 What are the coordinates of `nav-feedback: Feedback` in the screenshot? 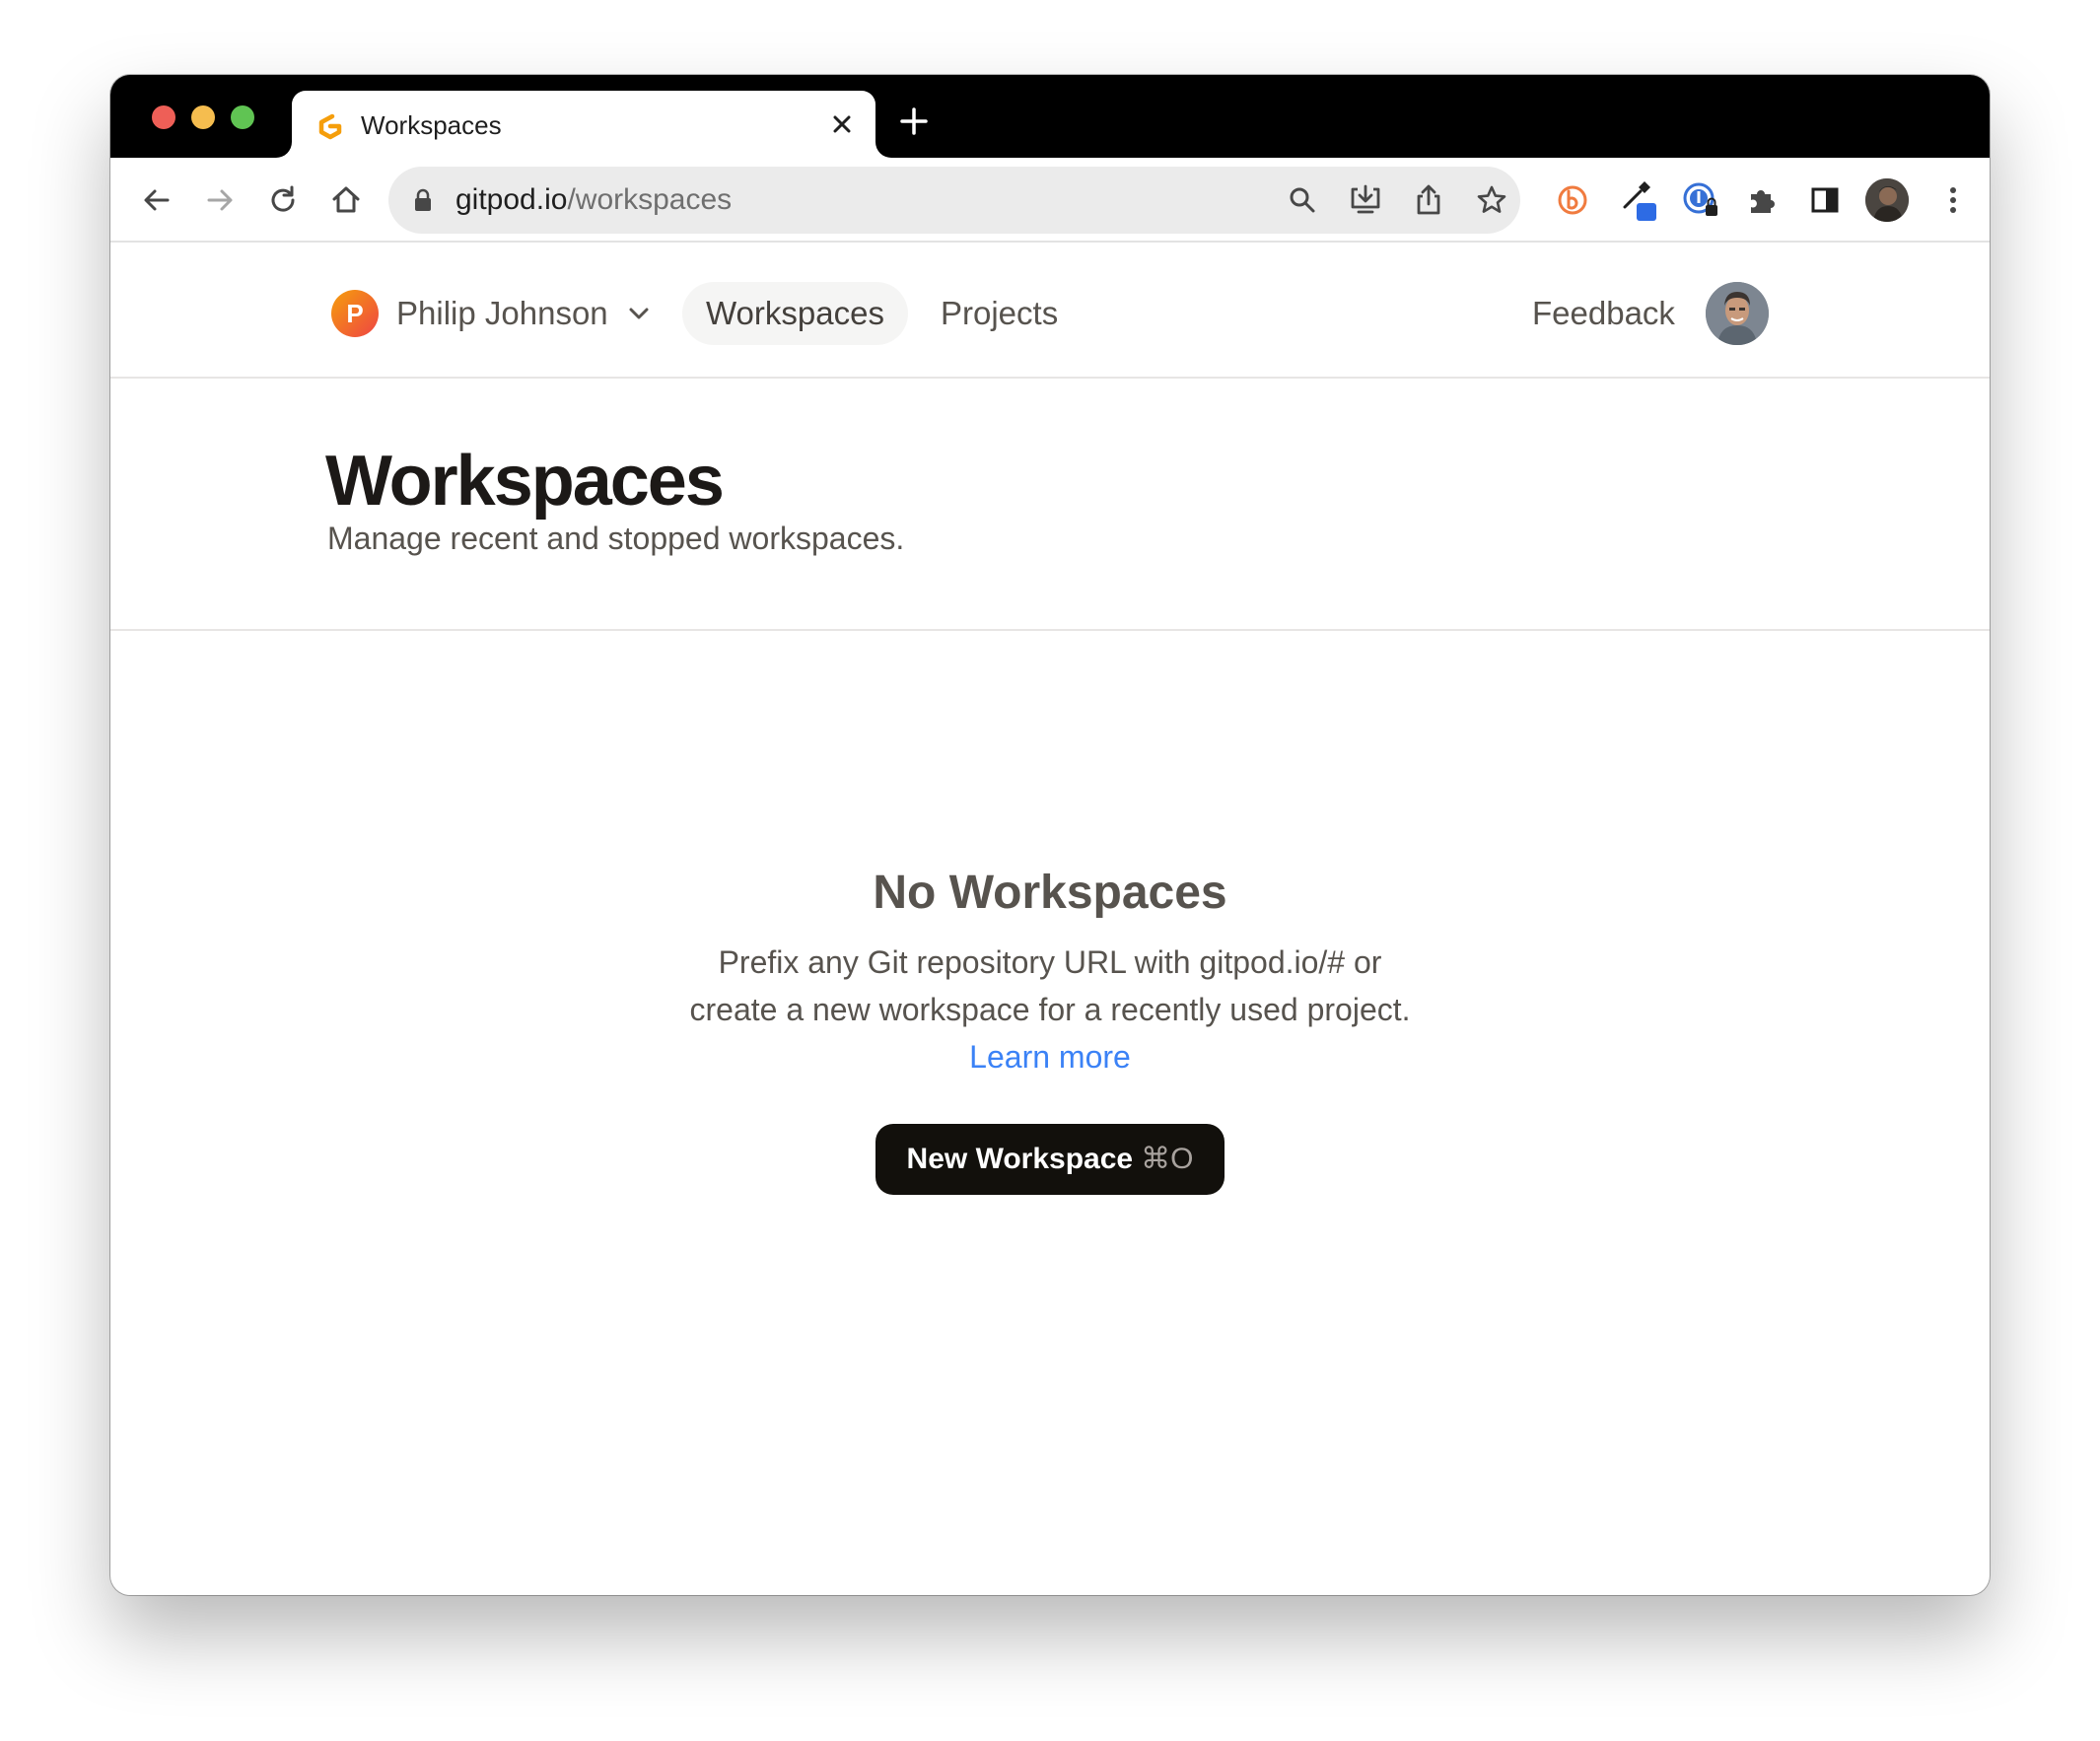 It's located at (1603, 313).